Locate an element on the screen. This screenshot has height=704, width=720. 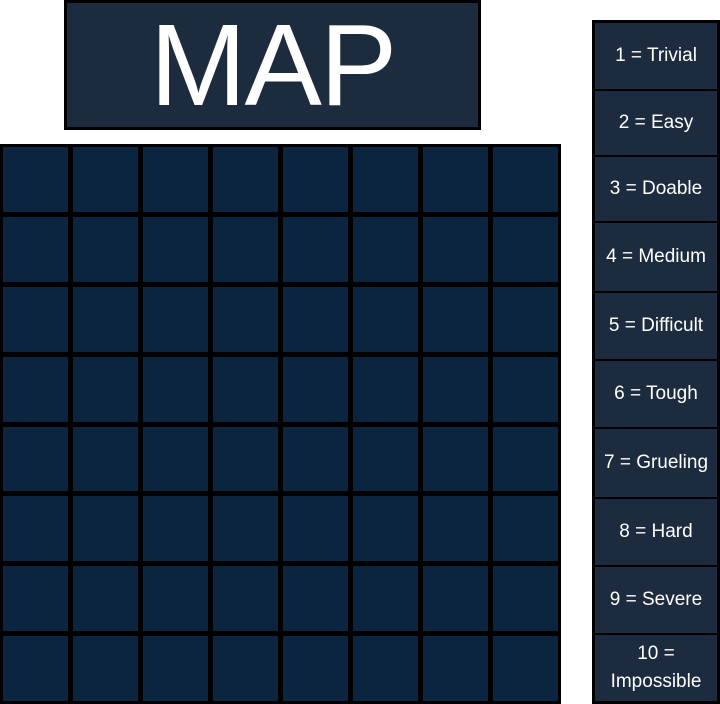
map-cell-r4-c6 is located at coordinates (385, 389).